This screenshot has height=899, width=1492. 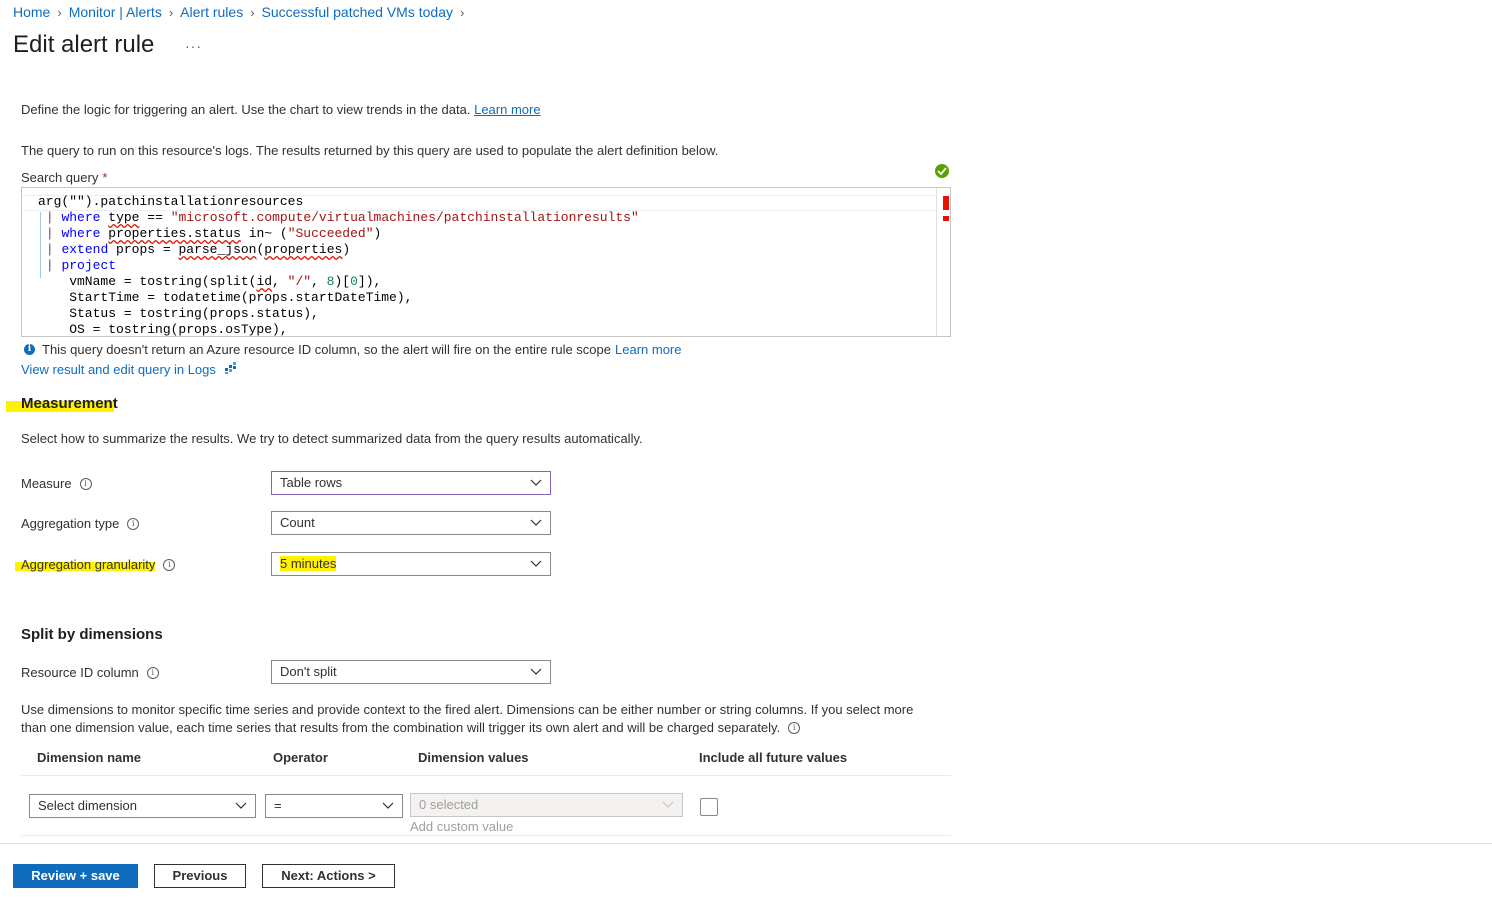 What do you see at coordinates (29, 349) in the screenshot?
I see `info-icon: i` at bounding box center [29, 349].